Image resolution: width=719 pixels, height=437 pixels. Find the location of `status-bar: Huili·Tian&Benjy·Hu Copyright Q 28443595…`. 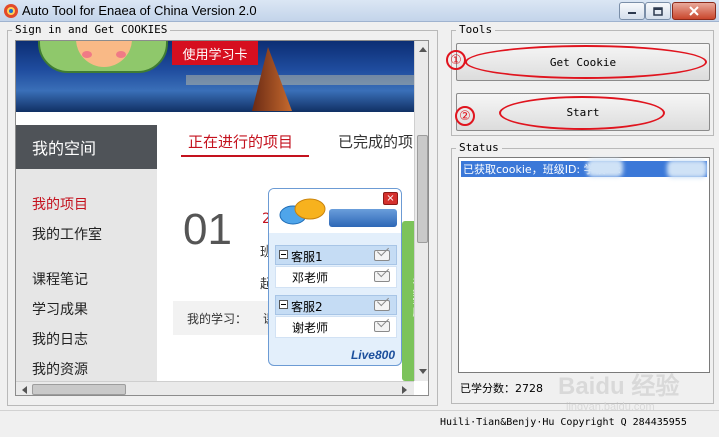

status-bar: Huili·Tian&Benjy·Hu Copyright Q 28443595… is located at coordinates (359, 423).